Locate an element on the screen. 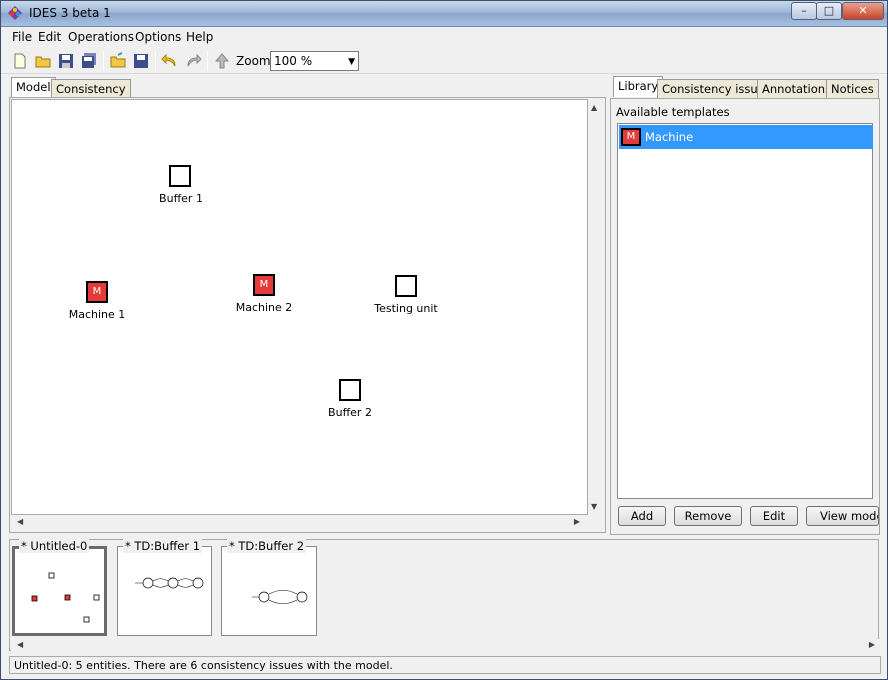  thumbnail-title: * TD:Buffer 1 is located at coordinates (163, 546).